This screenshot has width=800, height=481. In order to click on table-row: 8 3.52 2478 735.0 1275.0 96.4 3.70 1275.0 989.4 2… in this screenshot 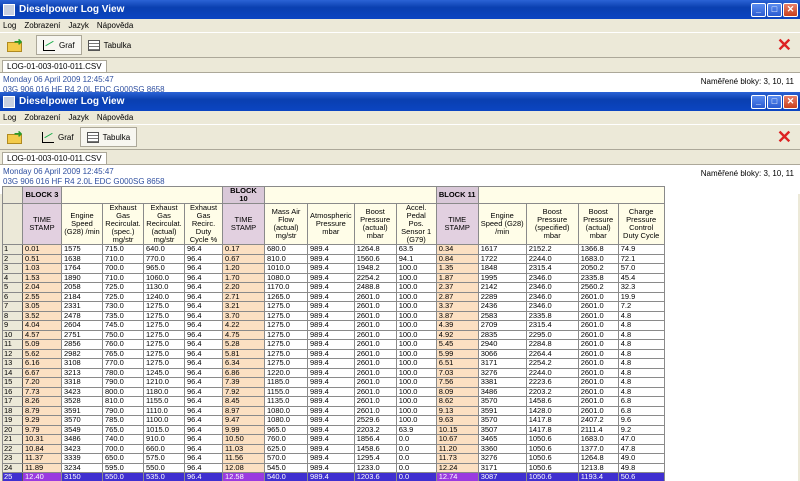, I will do `click(333, 315)`.